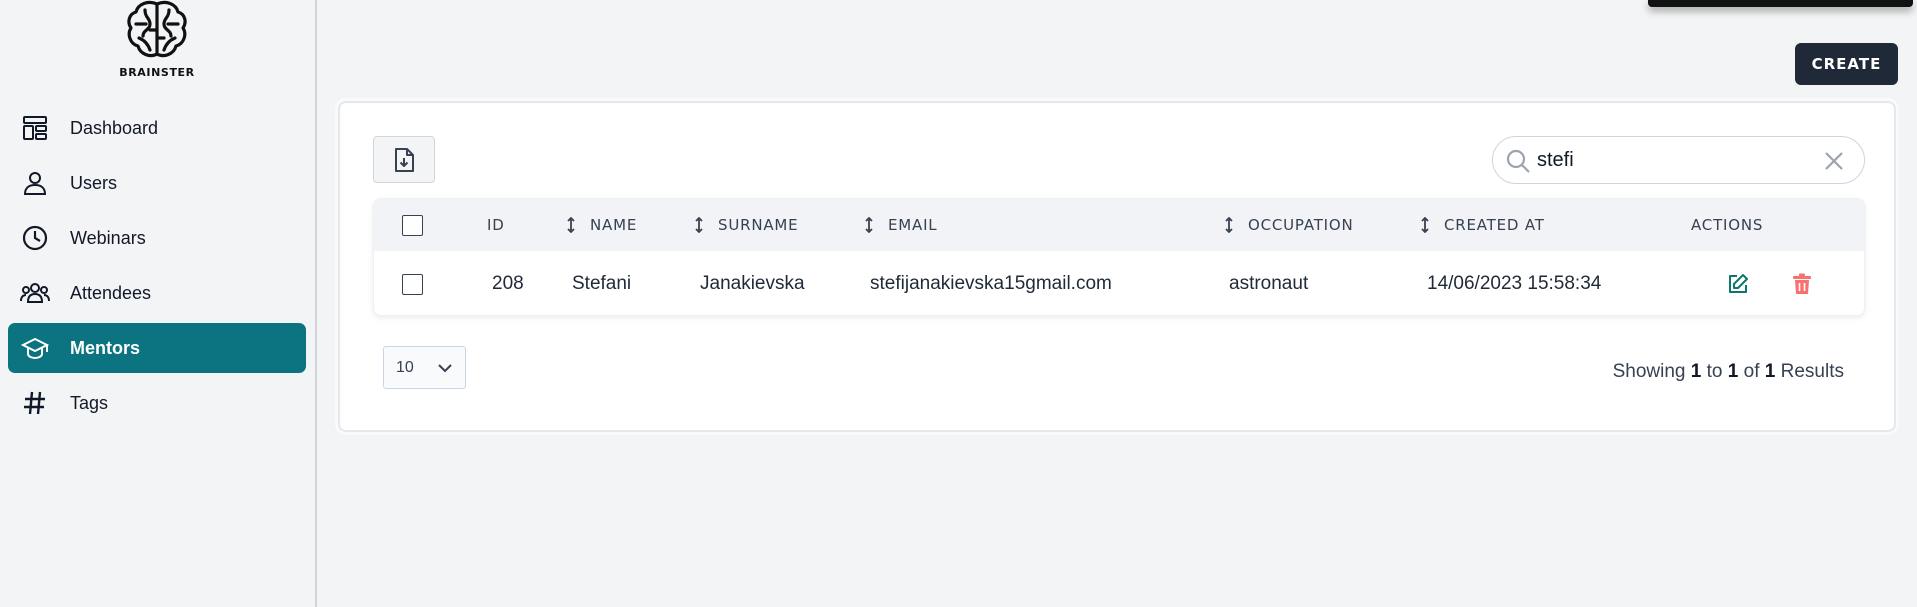  What do you see at coordinates (157, 348) in the screenshot?
I see `sidebar-item-mentors: Mentors` at bounding box center [157, 348].